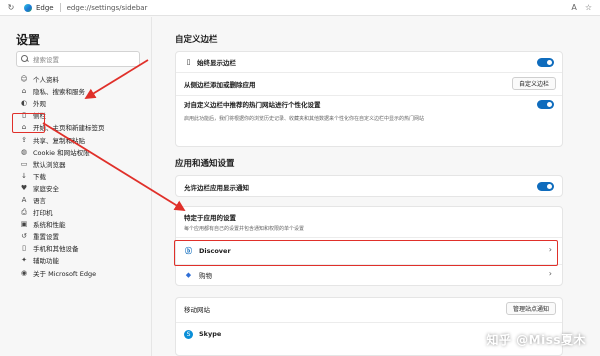 The width and height of the screenshot is (600, 356). Describe the element at coordinates (210, 218) in the screenshot. I see `app-specific-title: 特定于应用的设置` at that location.